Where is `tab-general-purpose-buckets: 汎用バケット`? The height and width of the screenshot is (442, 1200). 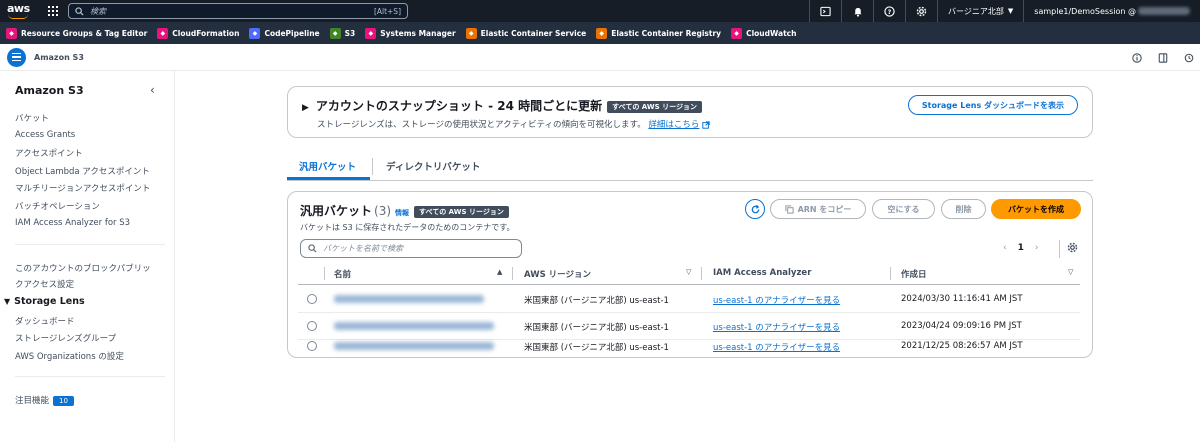 tab-general-purpose-buckets: 汎用バケット is located at coordinates (328, 169).